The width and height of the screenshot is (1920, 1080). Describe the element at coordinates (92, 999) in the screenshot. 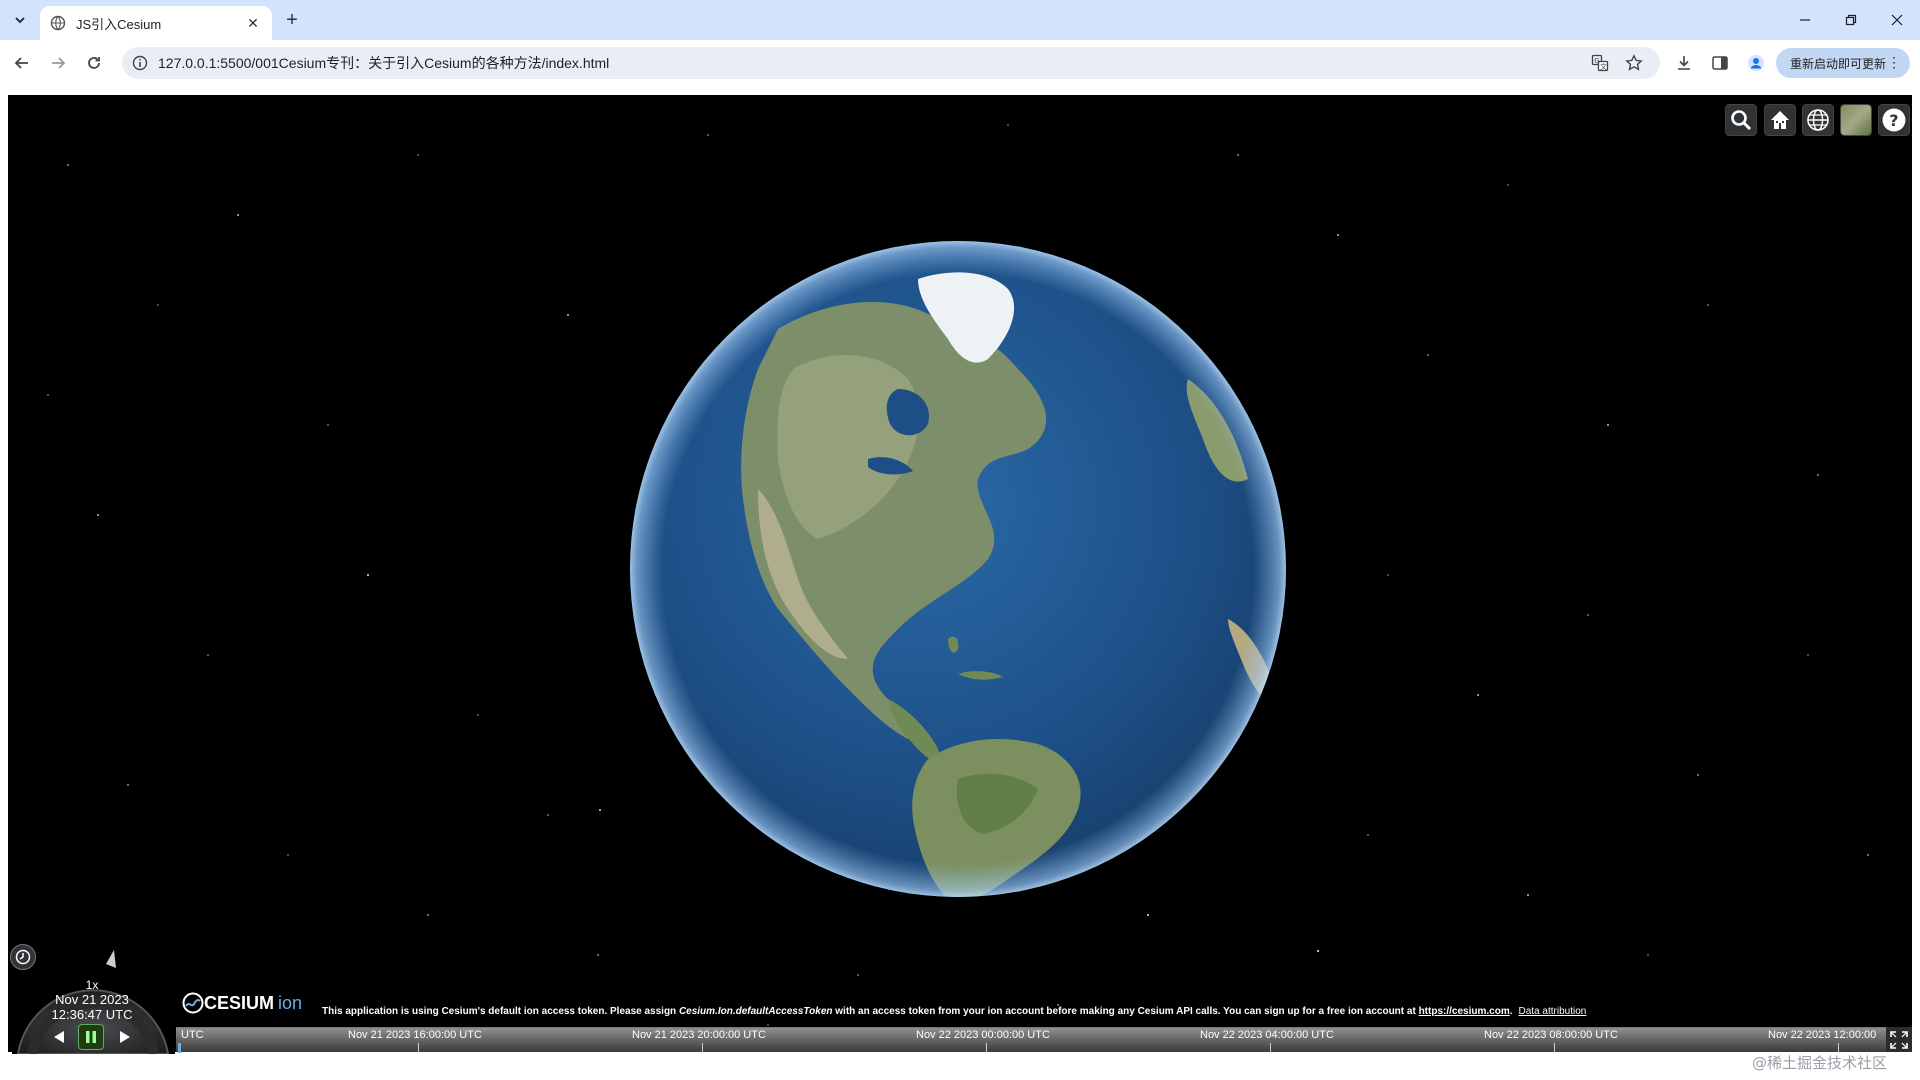

I see `animation-date: Nov 21 2023` at that location.